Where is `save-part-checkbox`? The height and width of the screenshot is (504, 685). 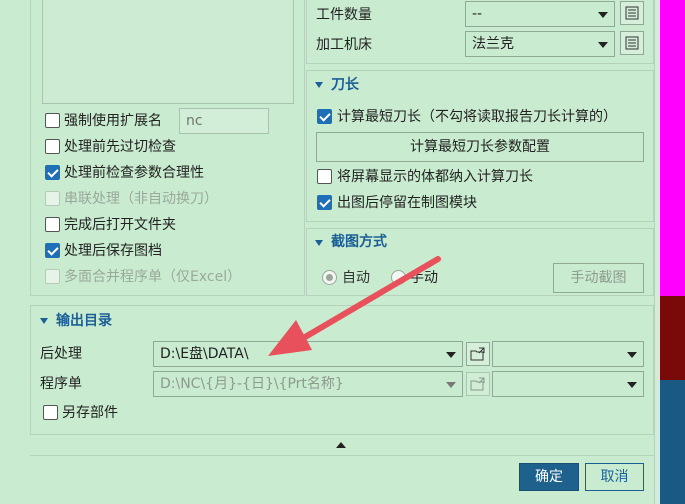 save-part-checkbox is located at coordinates (50, 412).